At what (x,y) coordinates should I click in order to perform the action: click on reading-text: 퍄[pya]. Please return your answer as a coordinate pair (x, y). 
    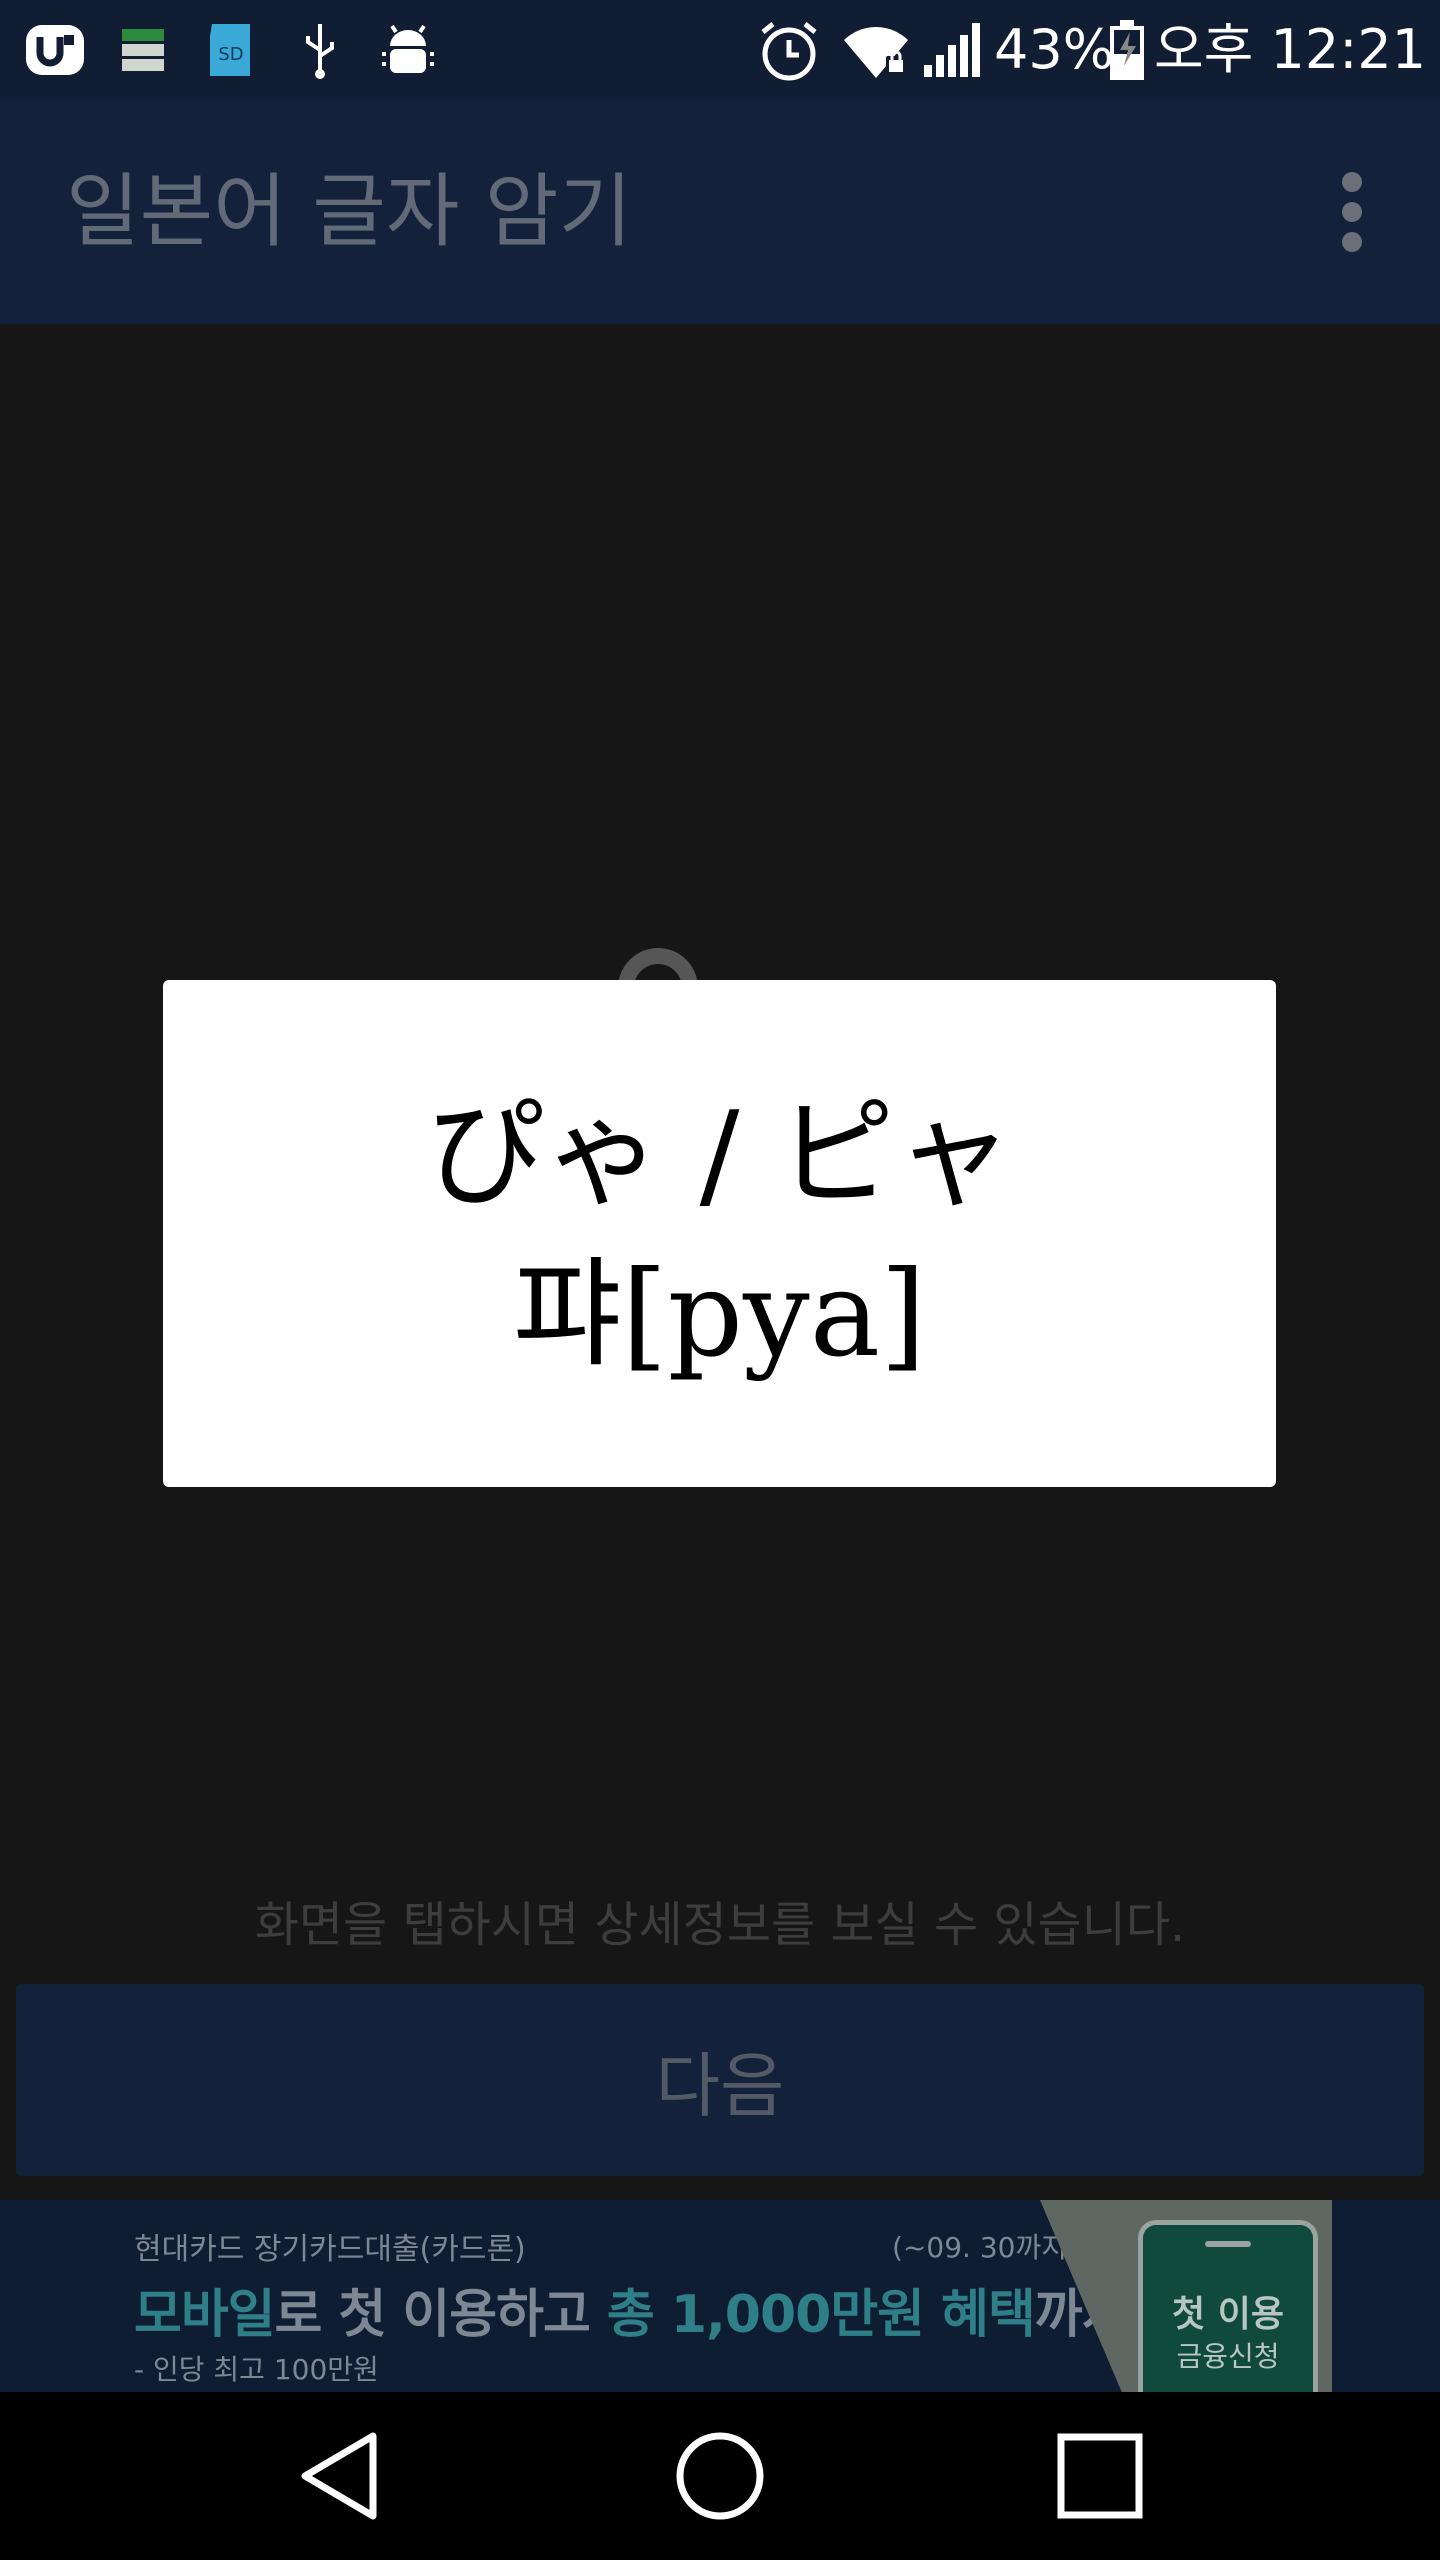
    Looking at the image, I should click on (719, 1313).